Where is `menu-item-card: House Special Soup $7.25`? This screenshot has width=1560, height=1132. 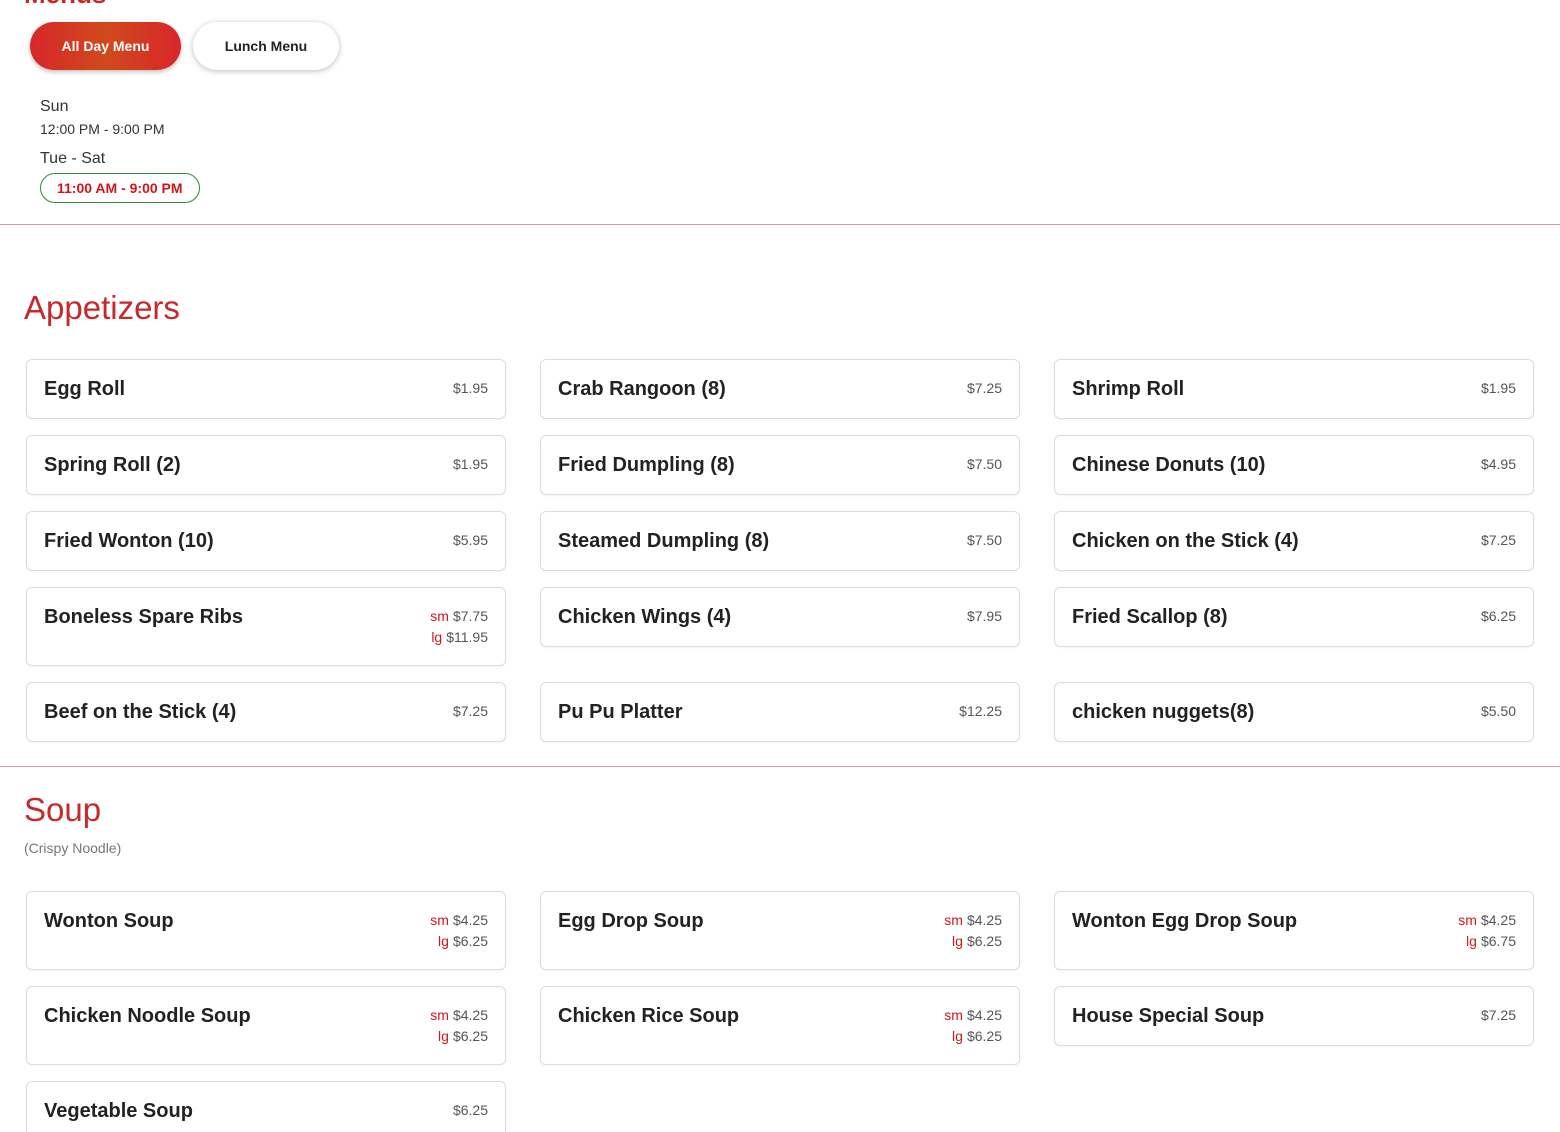 menu-item-card: House Special Soup $7.25 is located at coordinates (1294, 1016).